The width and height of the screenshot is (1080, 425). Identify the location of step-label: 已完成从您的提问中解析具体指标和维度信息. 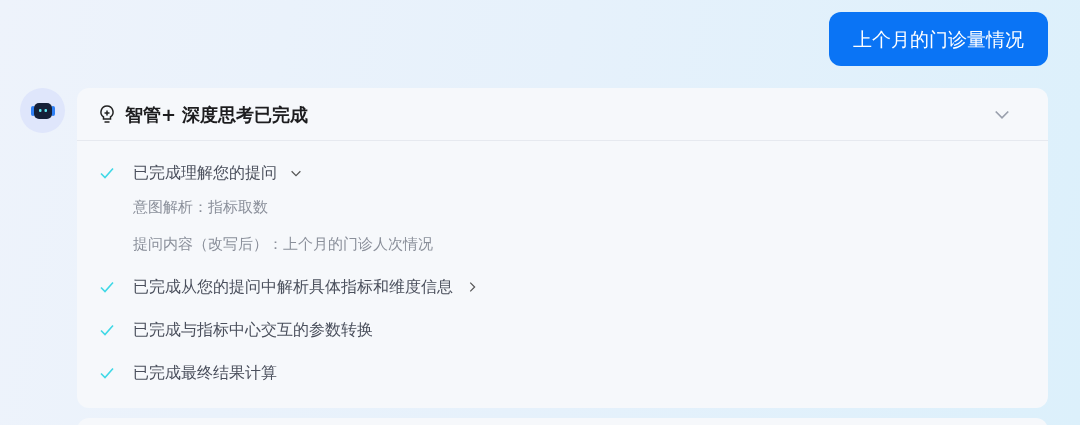
(293, 287).